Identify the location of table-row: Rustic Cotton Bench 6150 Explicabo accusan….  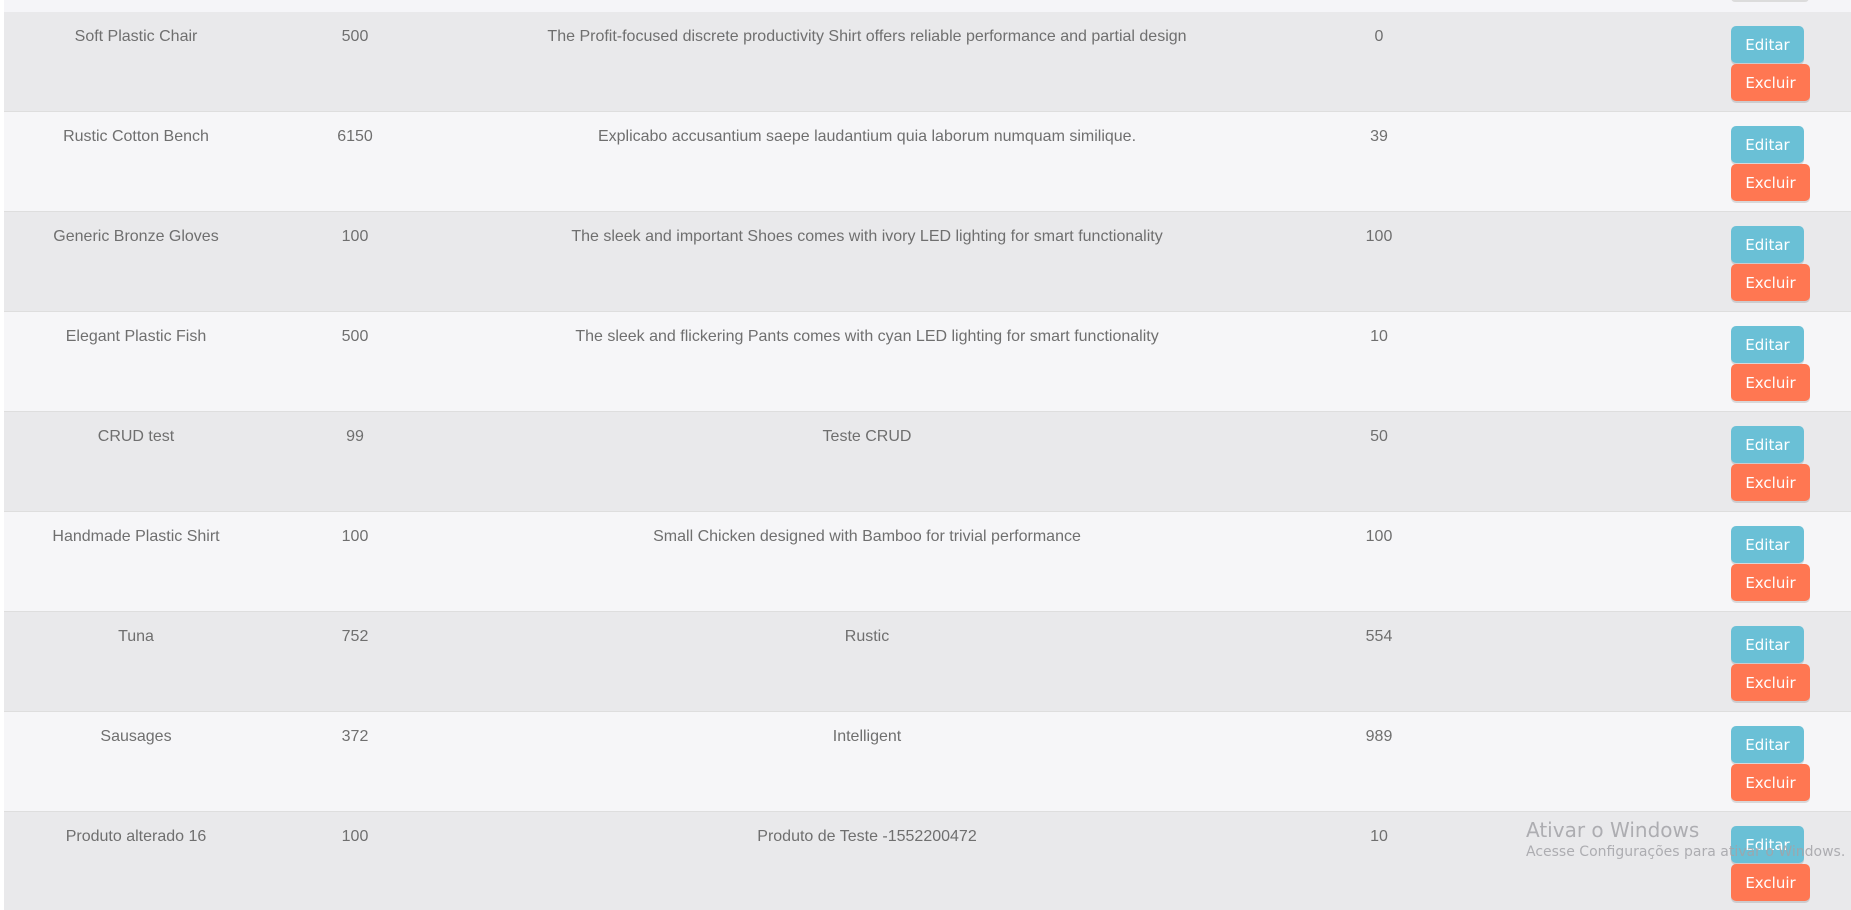
(927, 162).